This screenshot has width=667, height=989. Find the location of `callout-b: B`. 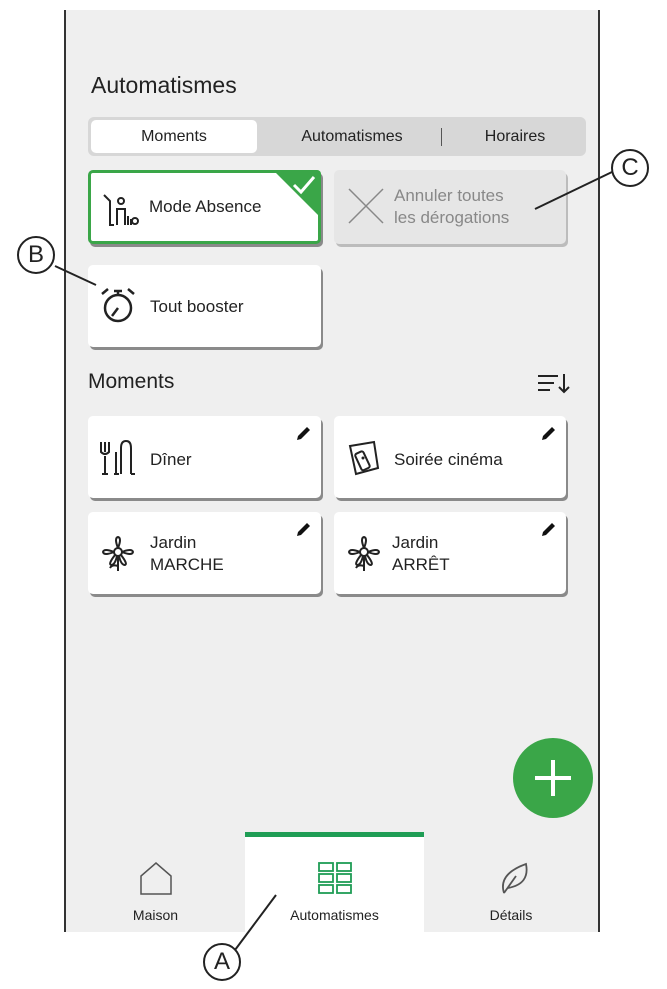

callout-b: B is located at coordinates (36, 255).